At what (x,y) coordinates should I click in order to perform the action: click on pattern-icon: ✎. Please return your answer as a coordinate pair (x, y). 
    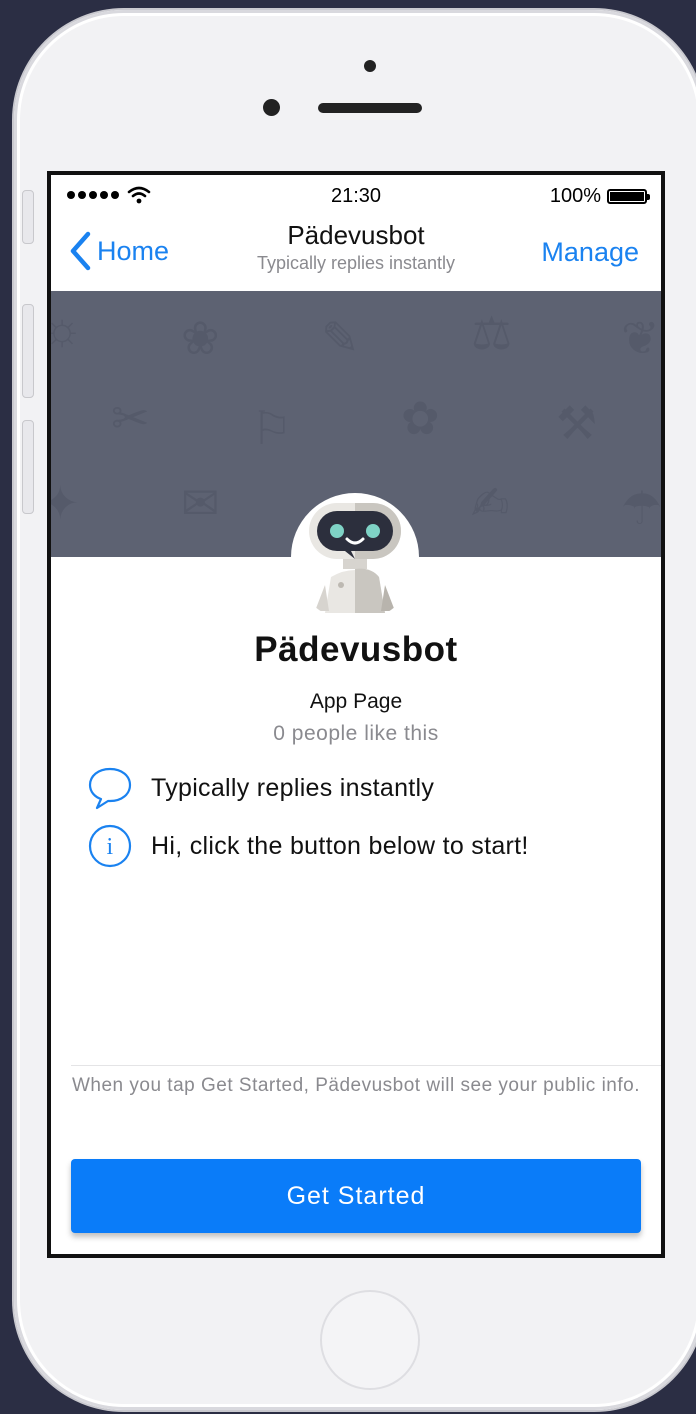
    Looking at the image, I should click on (340, 338).